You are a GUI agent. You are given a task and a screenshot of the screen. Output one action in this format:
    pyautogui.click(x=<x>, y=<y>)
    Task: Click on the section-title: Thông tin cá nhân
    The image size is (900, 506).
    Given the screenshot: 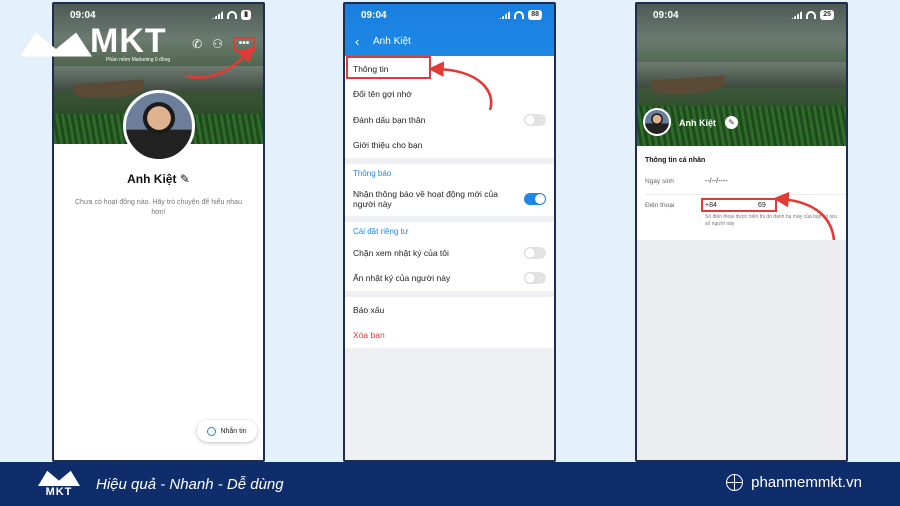 What is the action you would take?
    pyautogui.click(x=675, y=160)
    